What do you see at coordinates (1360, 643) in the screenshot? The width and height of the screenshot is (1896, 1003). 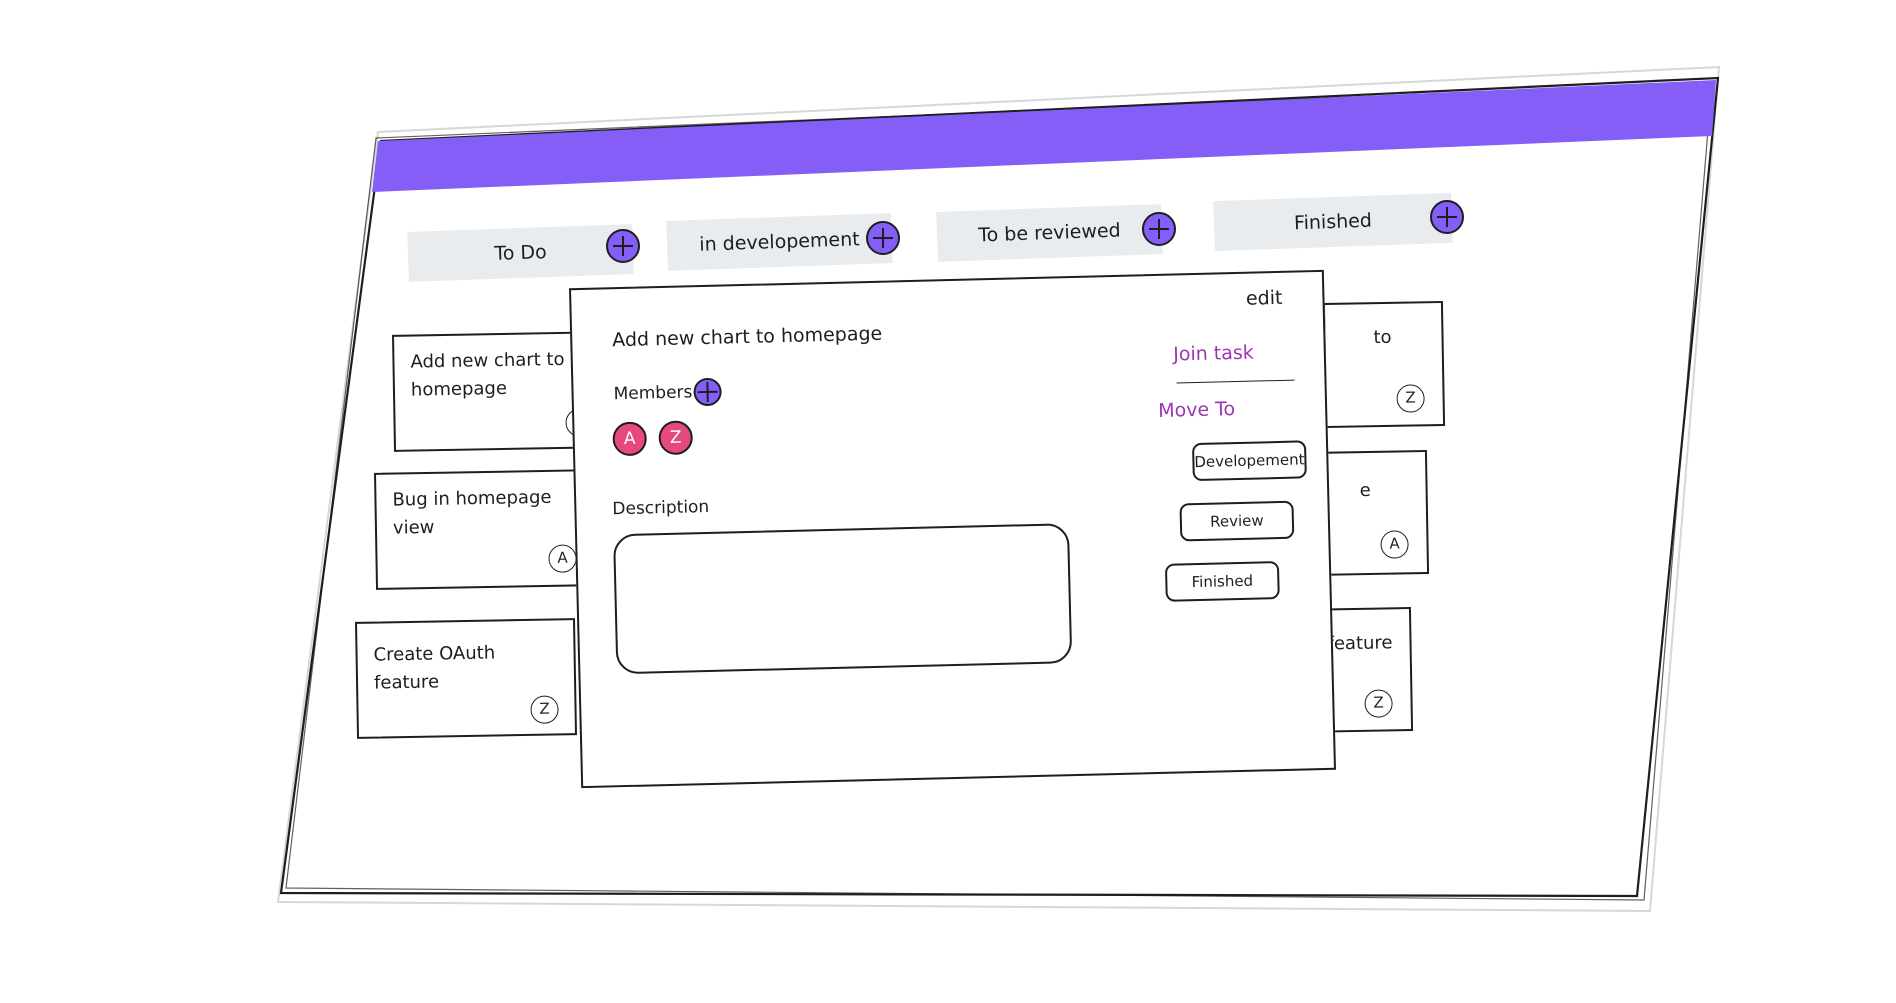 I see `task-card-title: feature` at bounding box center [1360, 643].